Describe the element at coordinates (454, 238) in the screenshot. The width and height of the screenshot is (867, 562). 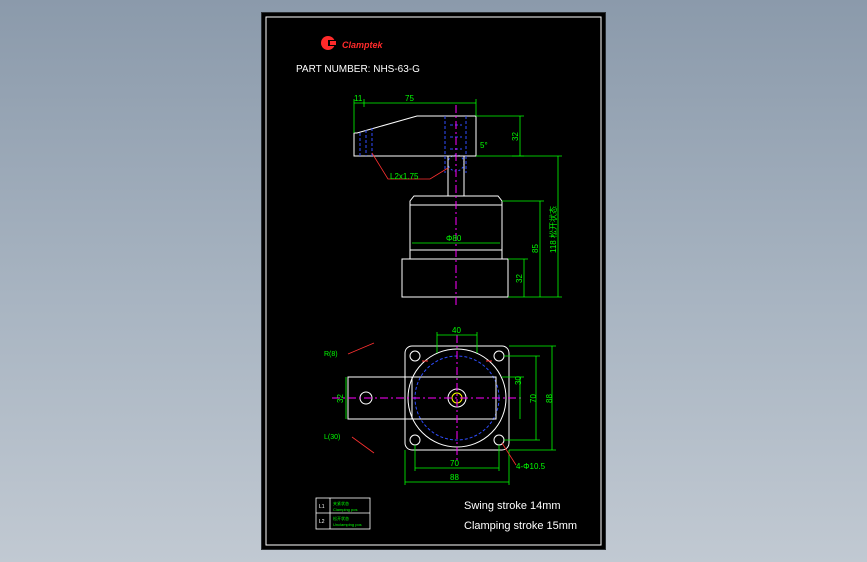
I see `body-diameter: Φ80` at that location.